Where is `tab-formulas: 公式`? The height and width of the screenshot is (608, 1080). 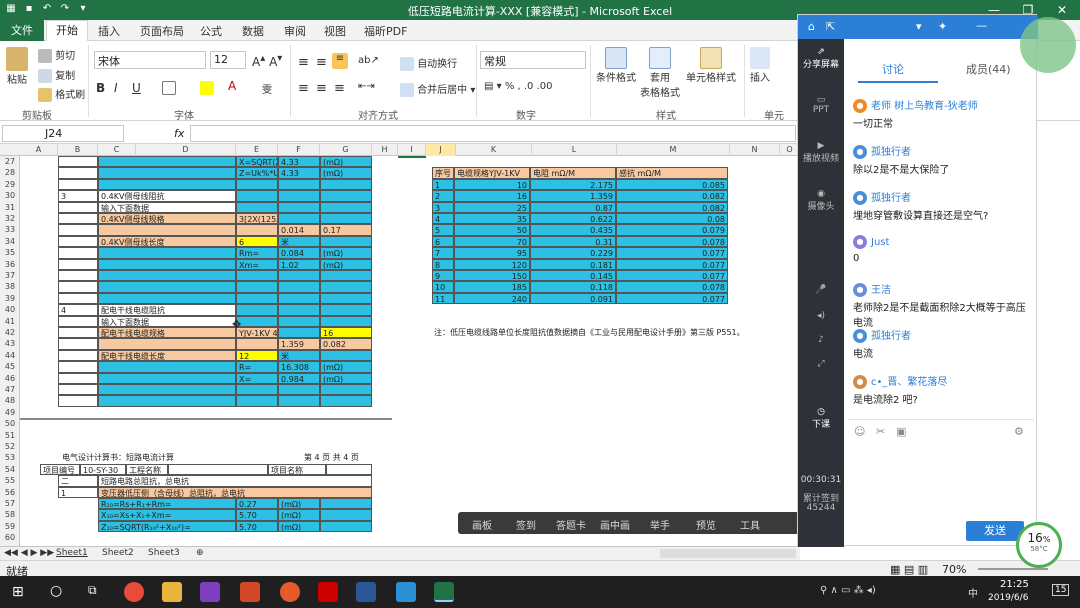 tab-formulas: 公式 is located at coordinates (211, 31).